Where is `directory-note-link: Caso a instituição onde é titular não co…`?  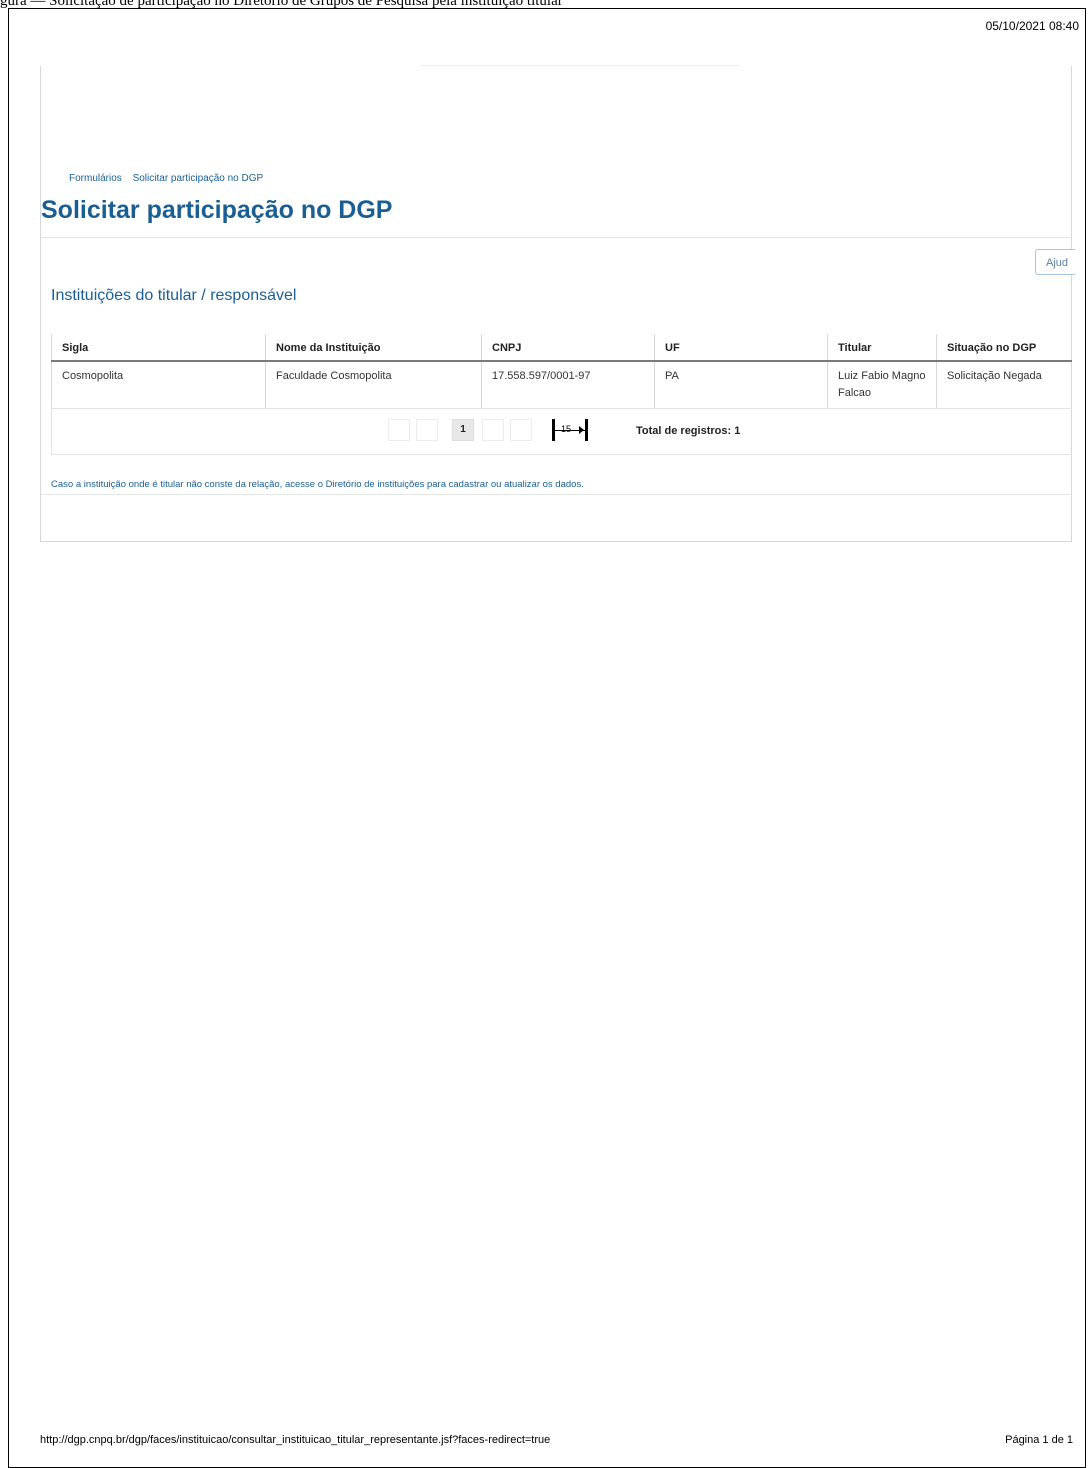
directory-note-link: Caso a instituição onde é titular não co… is located at coordinates (317, 484).